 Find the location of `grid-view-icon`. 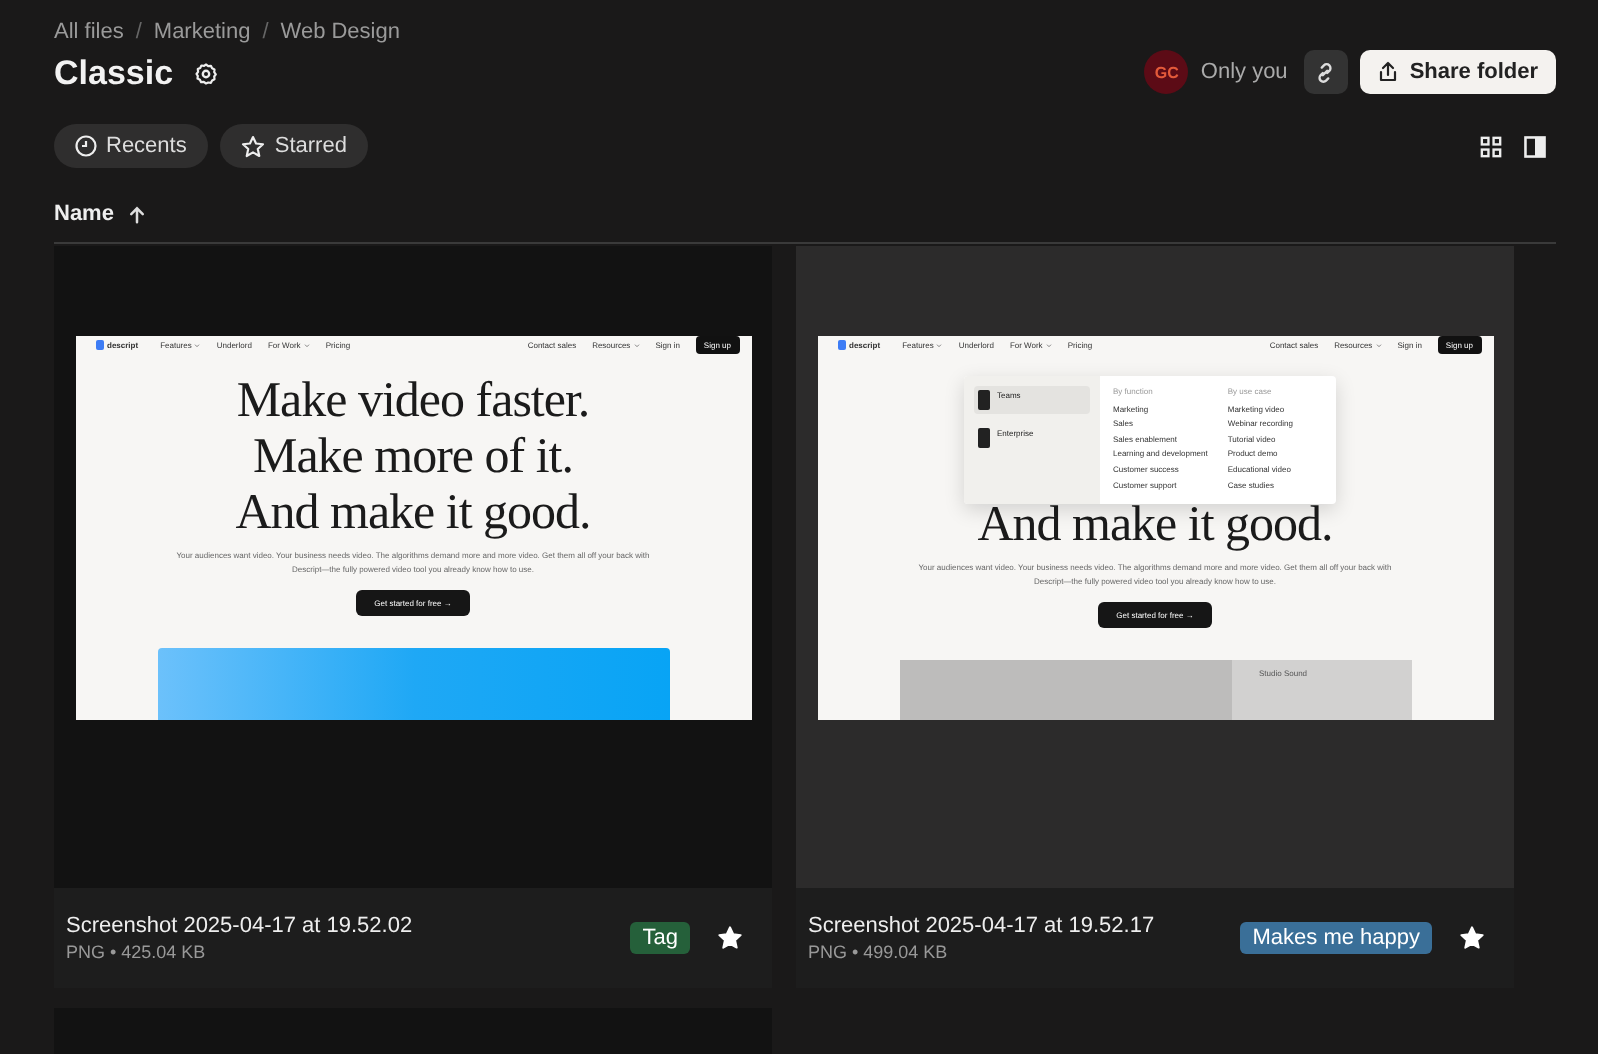

grid-view-icon is located at coordinates (1491, 146).